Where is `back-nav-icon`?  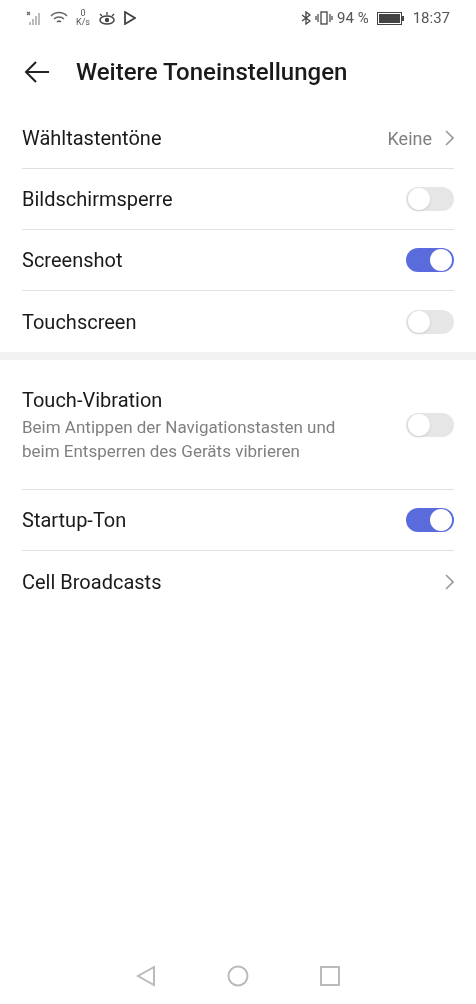 back-nav-icon is located at coordinates (145, 976).